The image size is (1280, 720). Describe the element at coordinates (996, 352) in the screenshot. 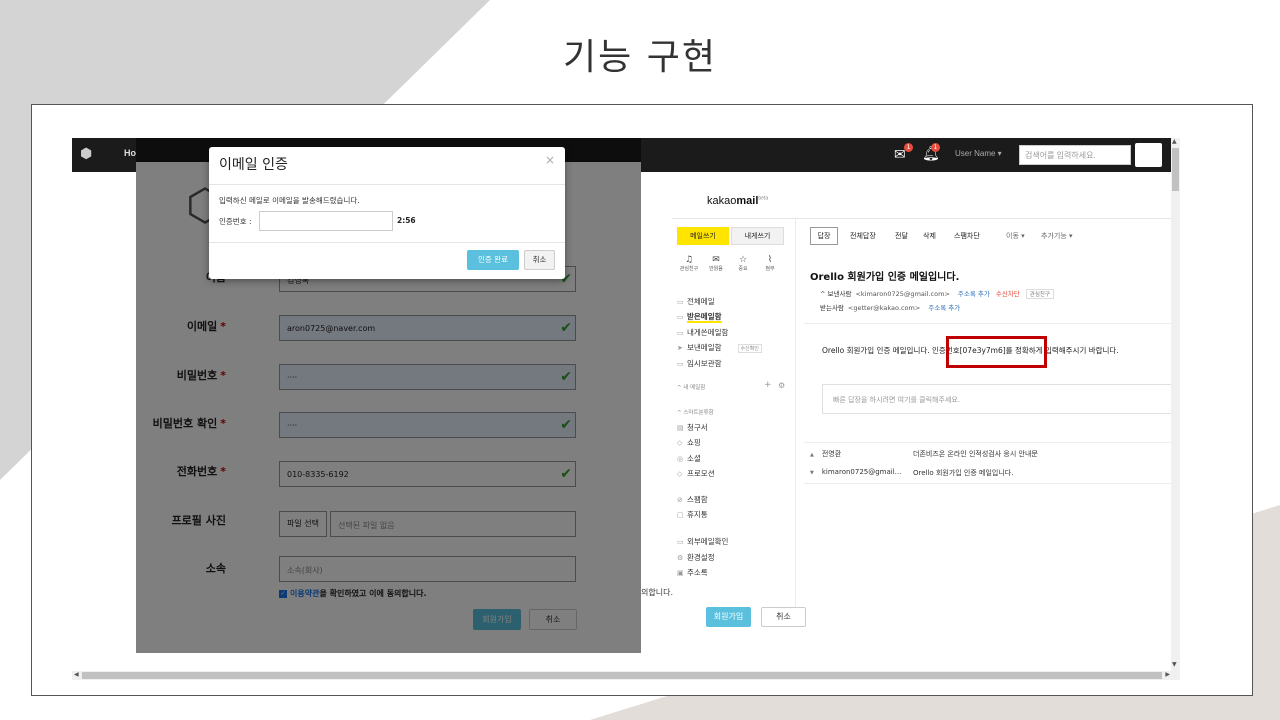

I see `highlight-box` at that location.